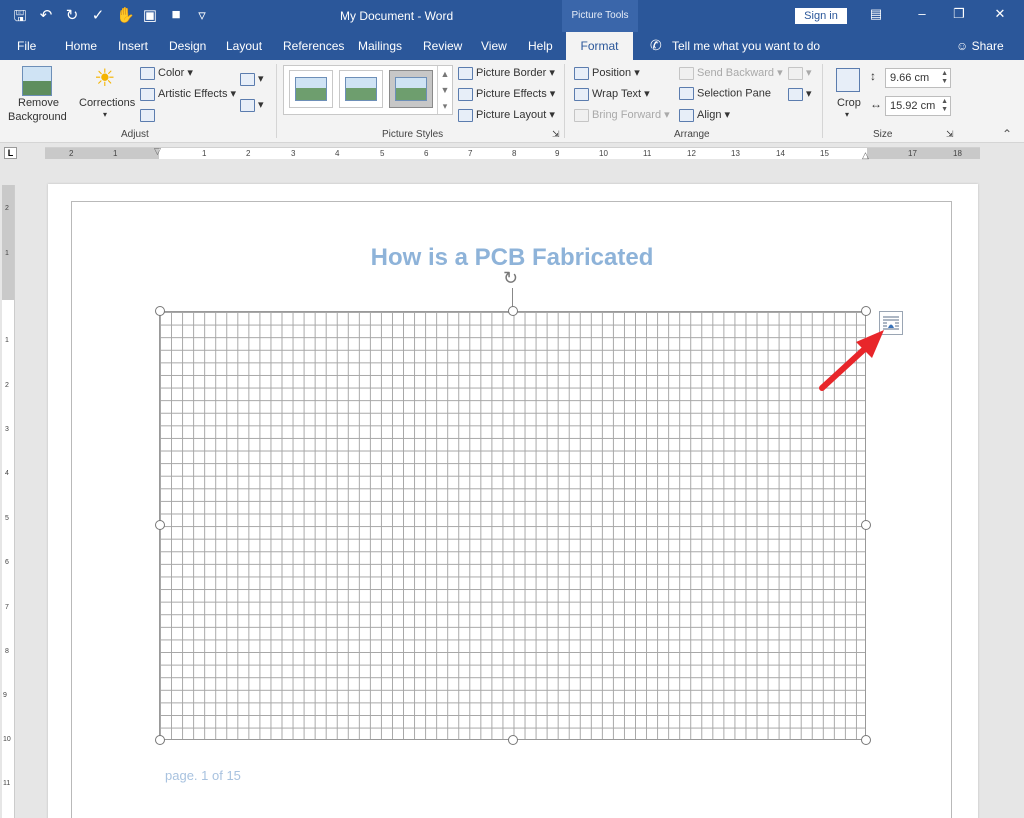  I want to click on picture-effects-button: Picture Effects ▾, so click(506, 94).